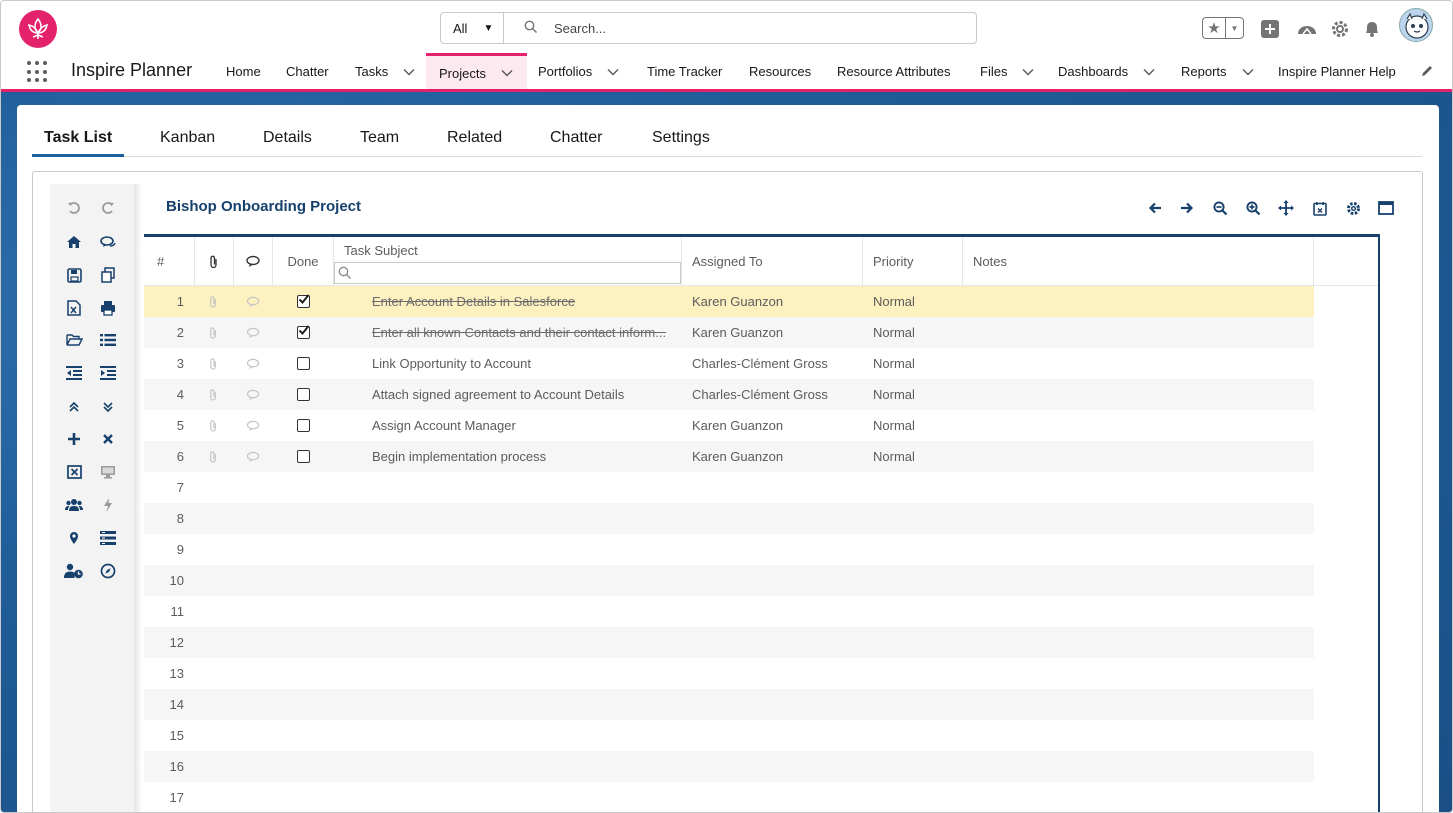 The image size is (1453, 813). What do you see at coordinates (108, 208) in the screenshot?
I see `redo-icon` at bounding box center [108, 208].